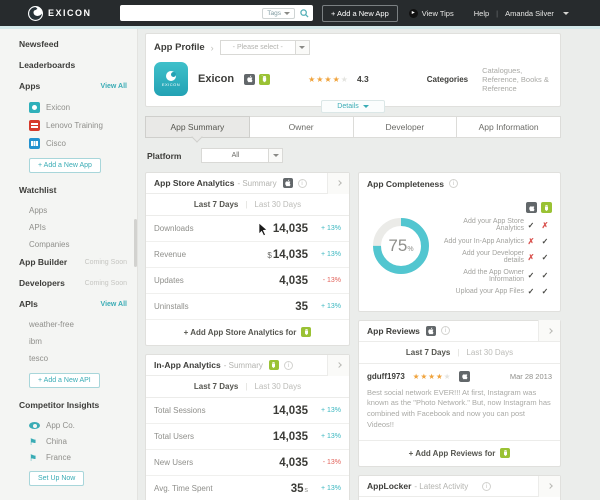 The width and height of the screenshot is (600, 500). I want to click on page-title: App Profile, so click(179, 47).